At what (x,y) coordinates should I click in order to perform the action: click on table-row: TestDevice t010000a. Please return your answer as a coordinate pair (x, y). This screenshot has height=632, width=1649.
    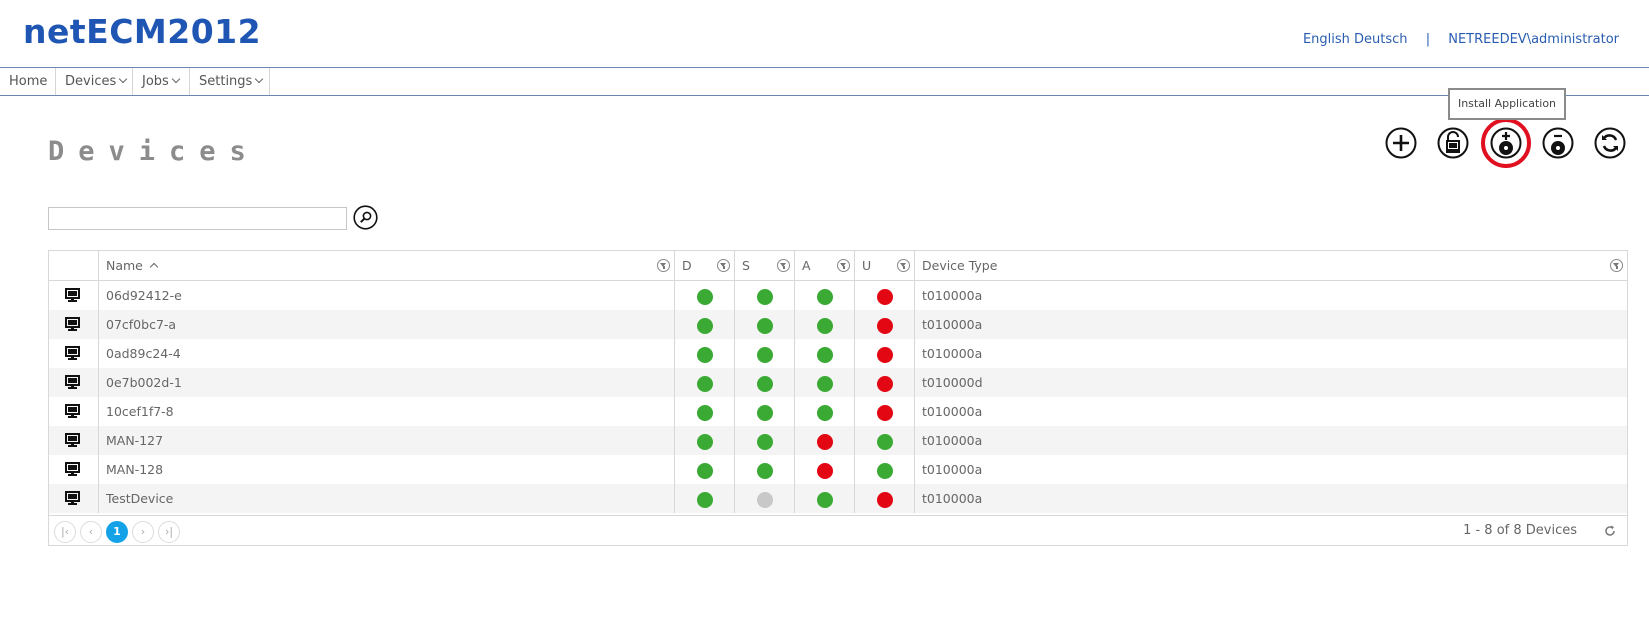
    Looking at the image, I should click on (838, 498).